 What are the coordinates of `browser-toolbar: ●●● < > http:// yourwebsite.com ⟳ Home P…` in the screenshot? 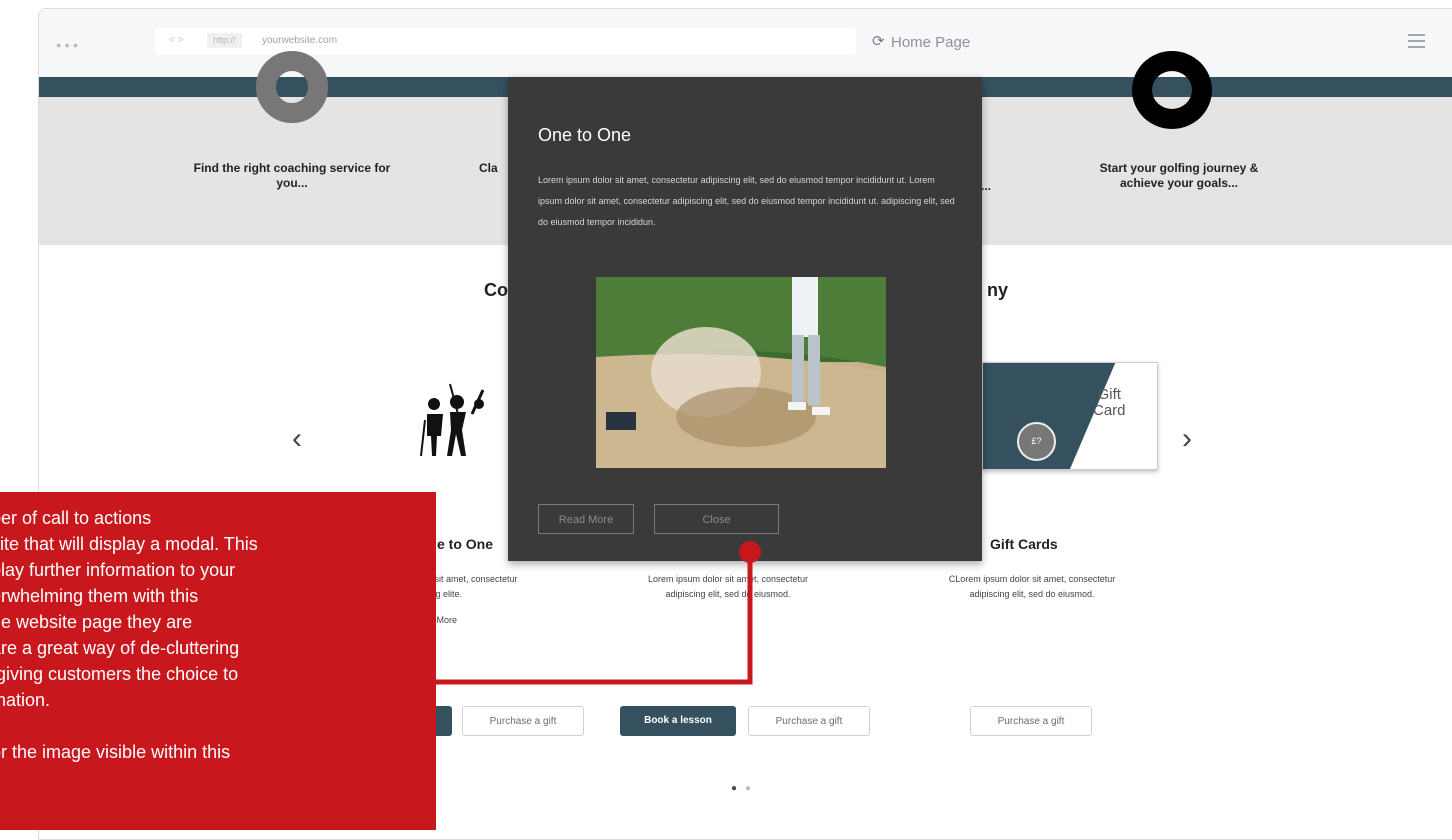 It's located at (745, 43).